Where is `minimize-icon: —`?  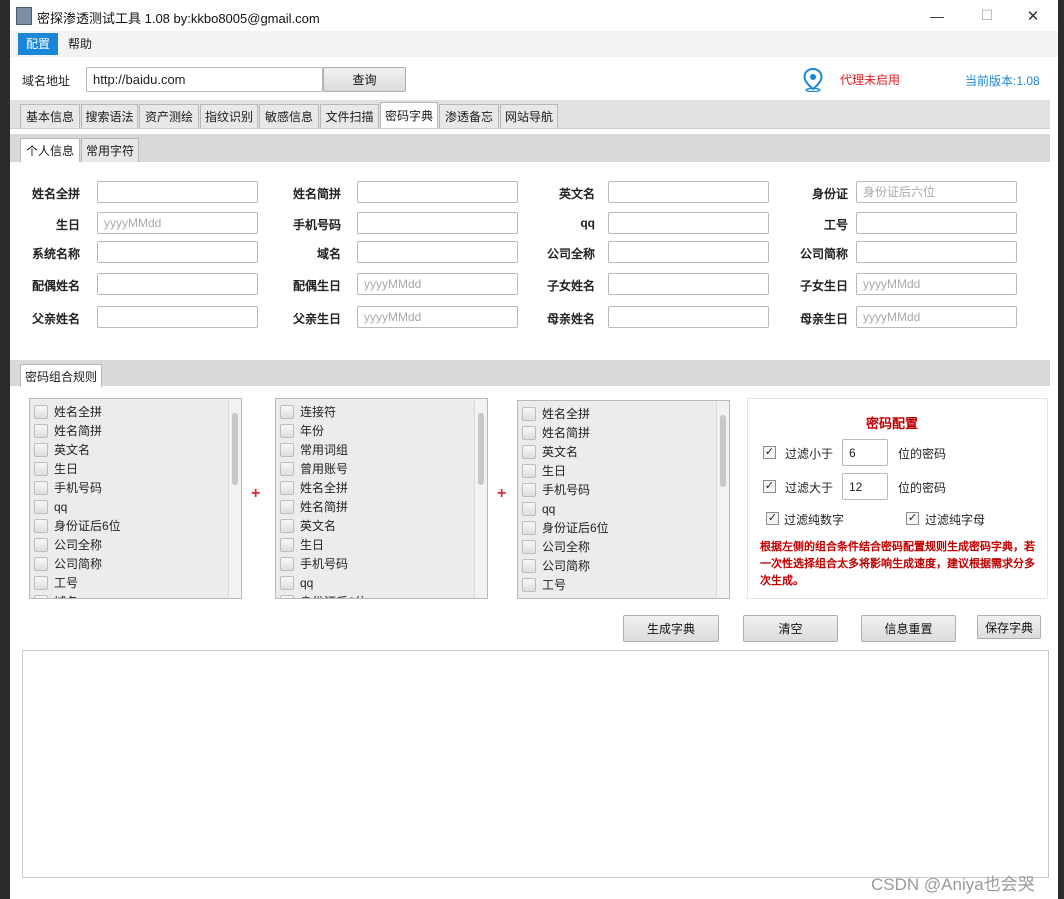 minimize-icon: — is located at coordinates (937, 15).